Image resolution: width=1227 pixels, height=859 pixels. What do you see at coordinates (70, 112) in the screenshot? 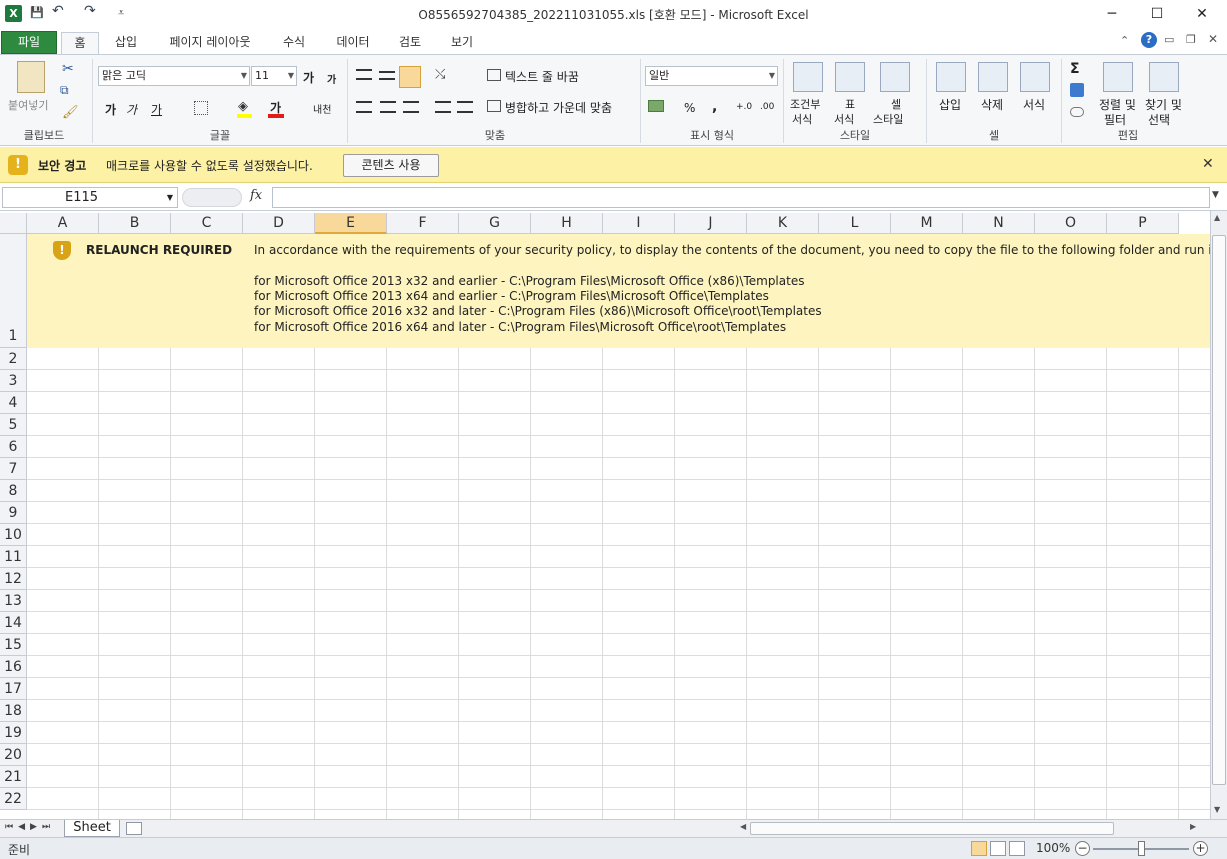
I see `format-painter-icon: 🖌` at bounding box center [70, 112].